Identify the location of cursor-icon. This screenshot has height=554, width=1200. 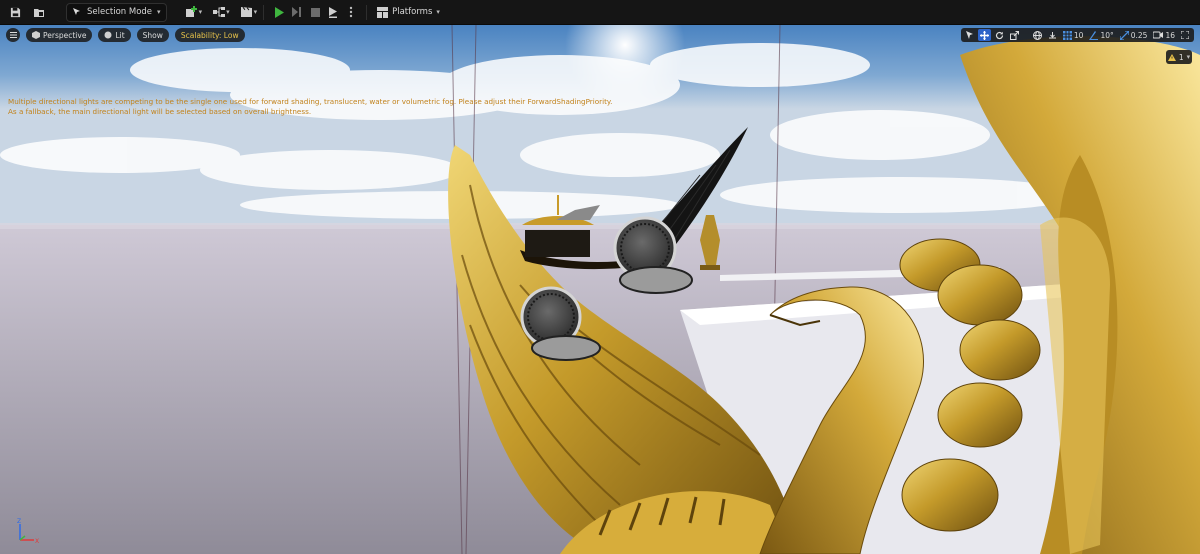
(969, 34).